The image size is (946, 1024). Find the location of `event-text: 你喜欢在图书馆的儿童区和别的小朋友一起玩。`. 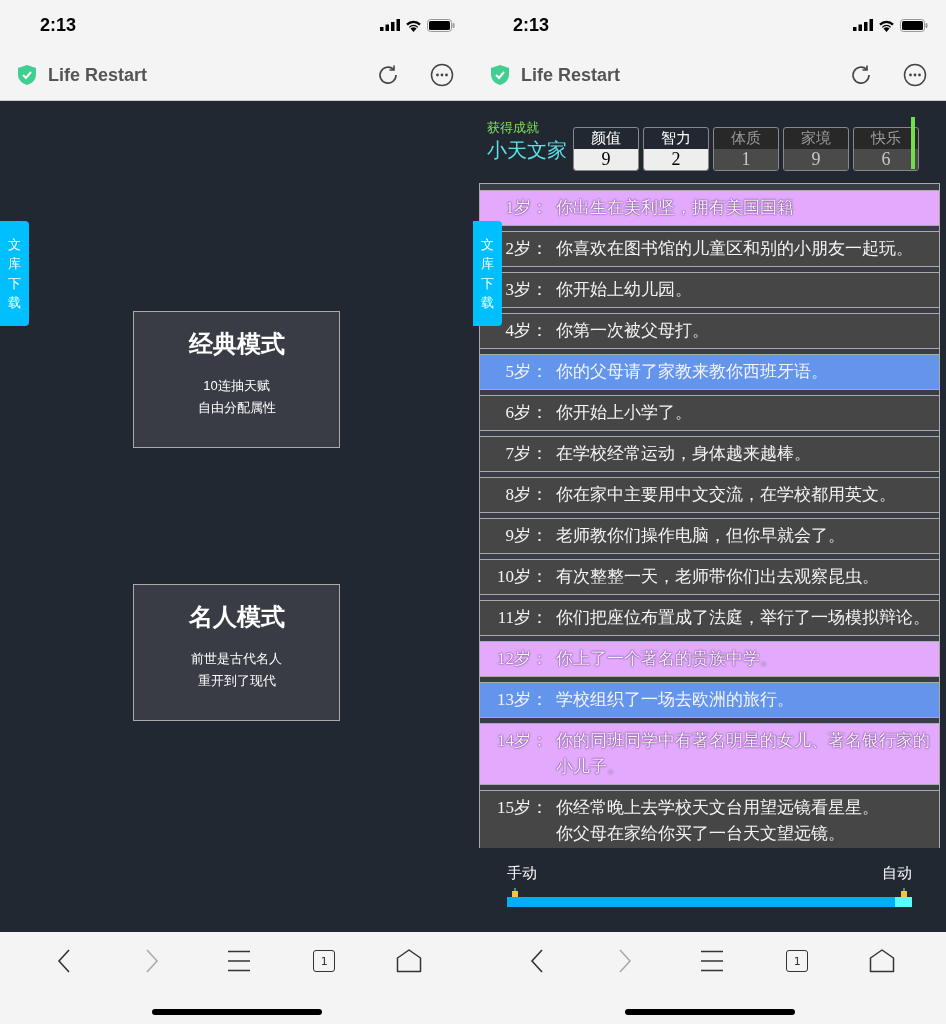

event-text: 你喜欢在图书馆的儿童区和别的小朋友一起玩。 is located at coordinates (735, 249).